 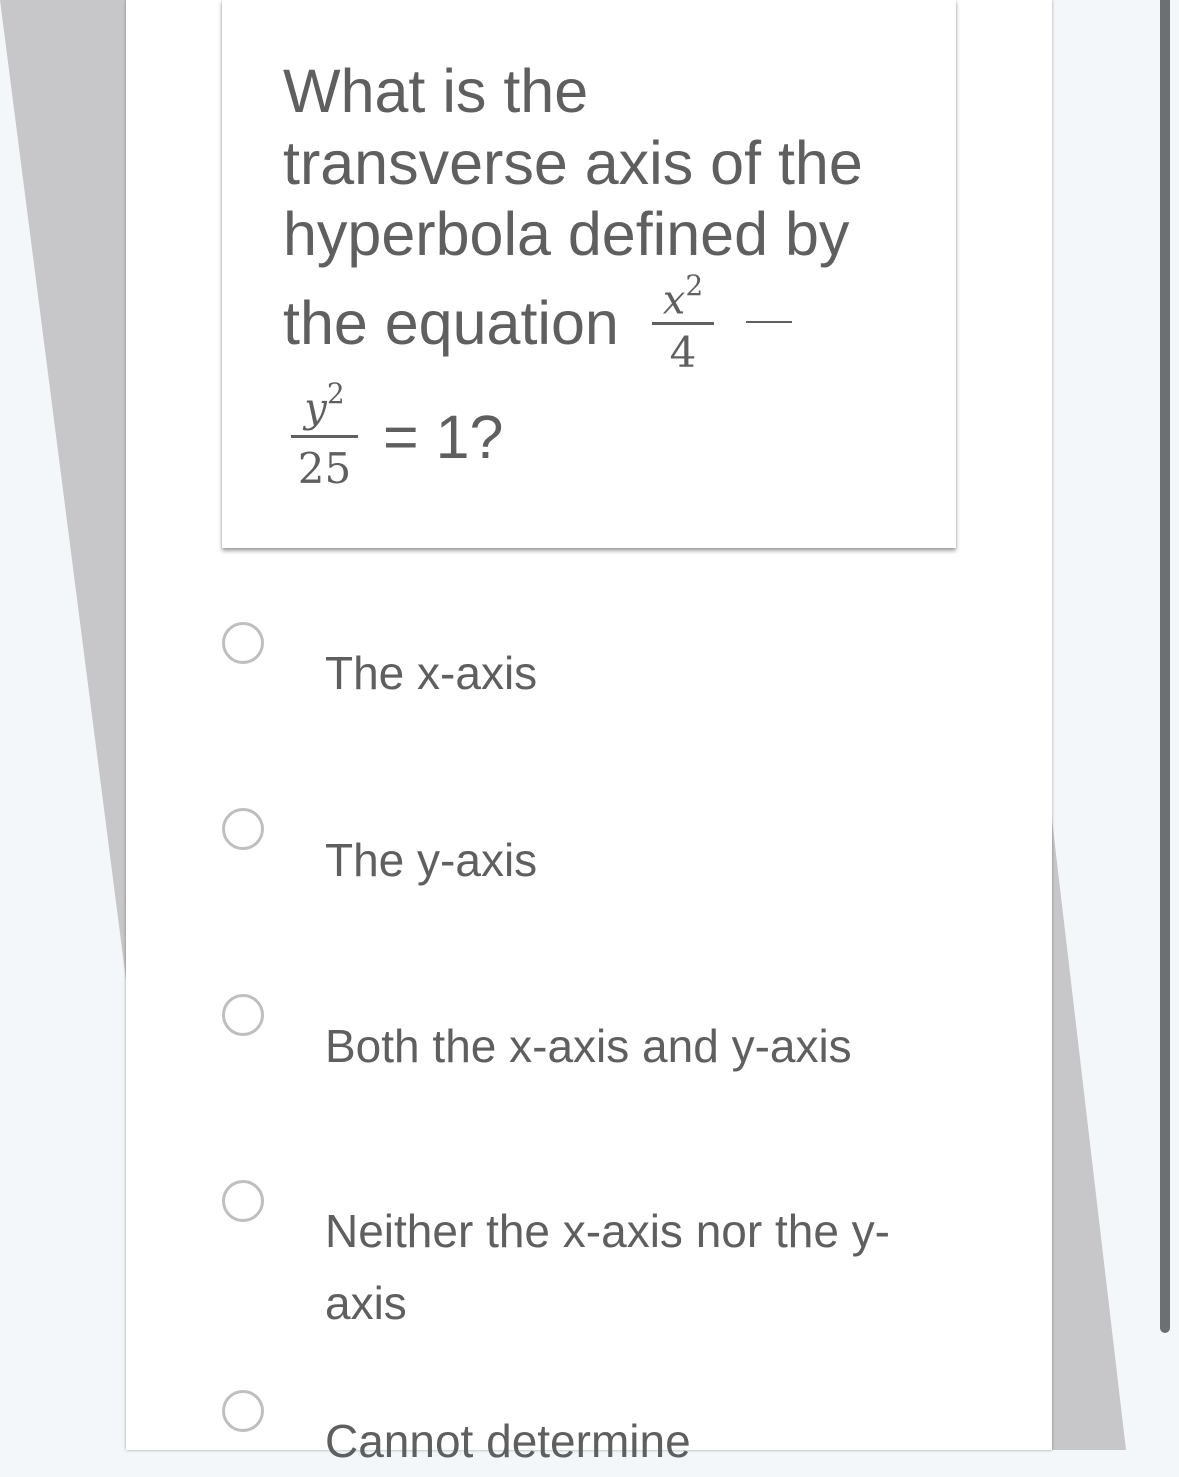 I want to click on question-text-line-3: hyperbola defined by, so click(x=566, y=234).